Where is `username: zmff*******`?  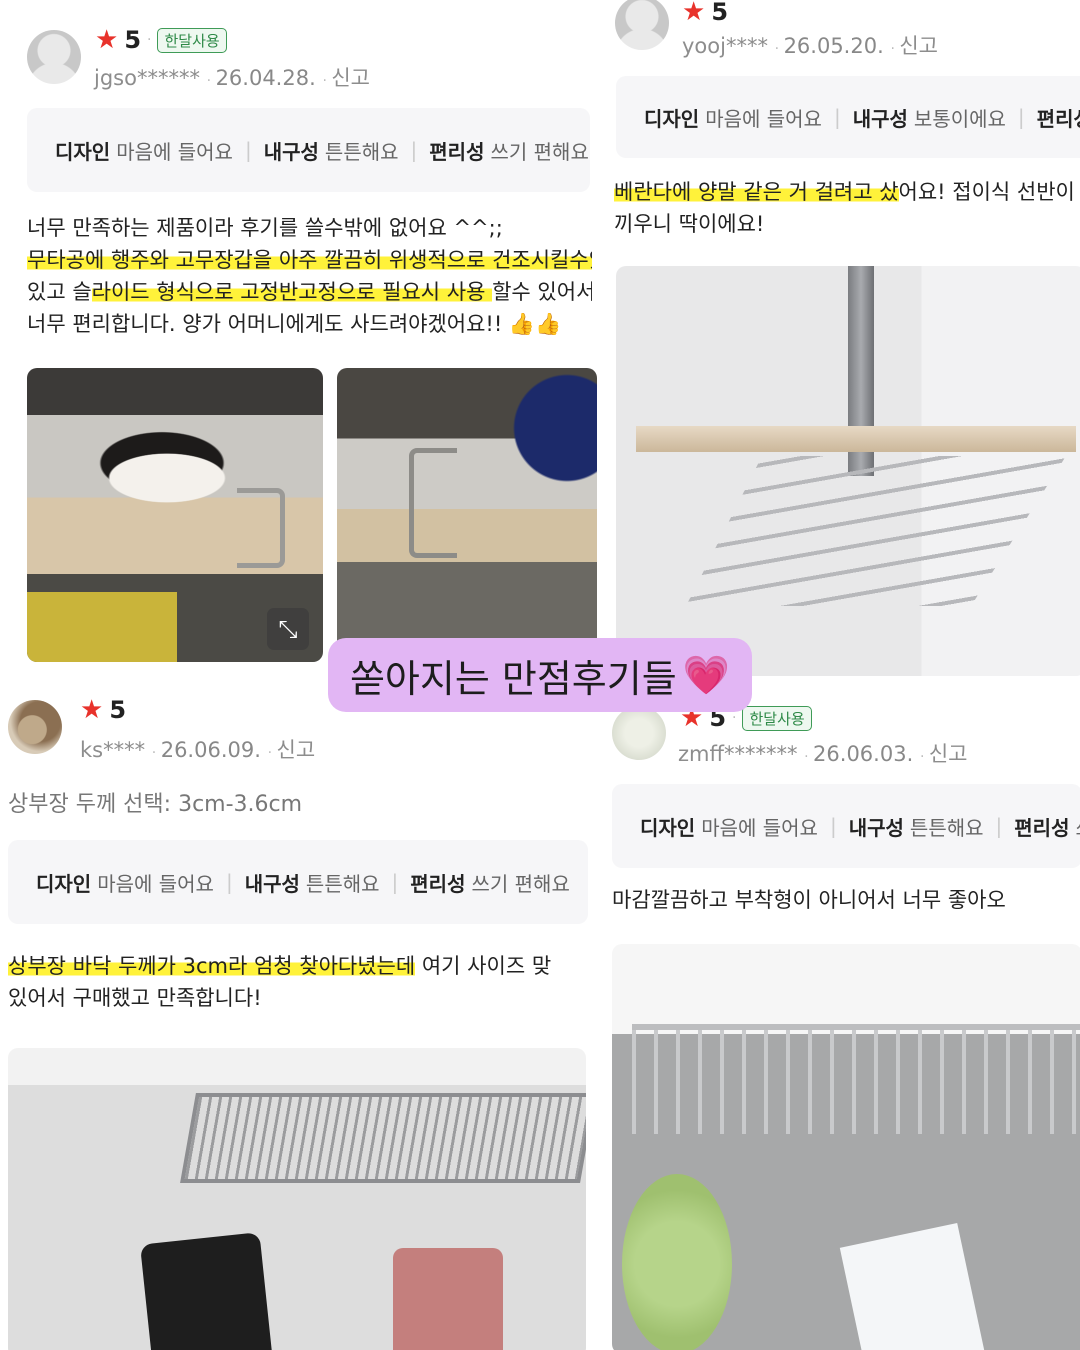
username: zmff******* is located at coordinates (738, 754).